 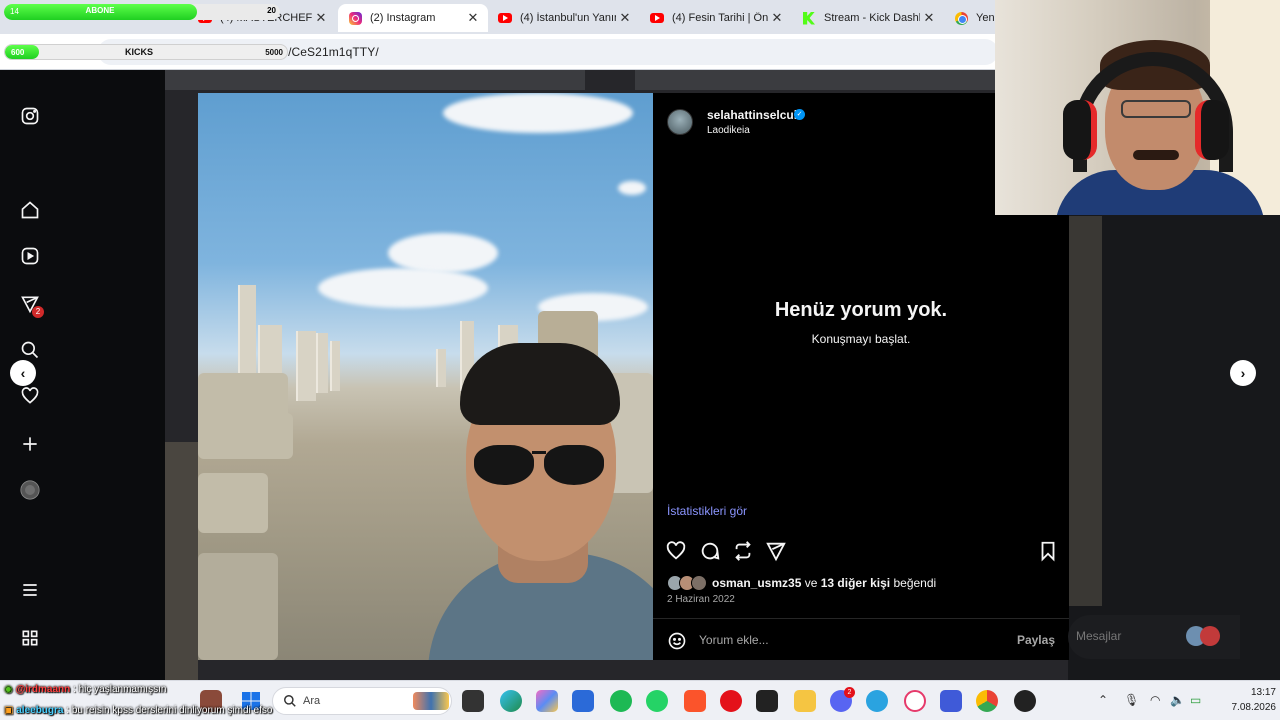 I want to click on chat-message: ◉ @irdmaann : hiç yaşlanmamışsın, so click(x=85, y=689).